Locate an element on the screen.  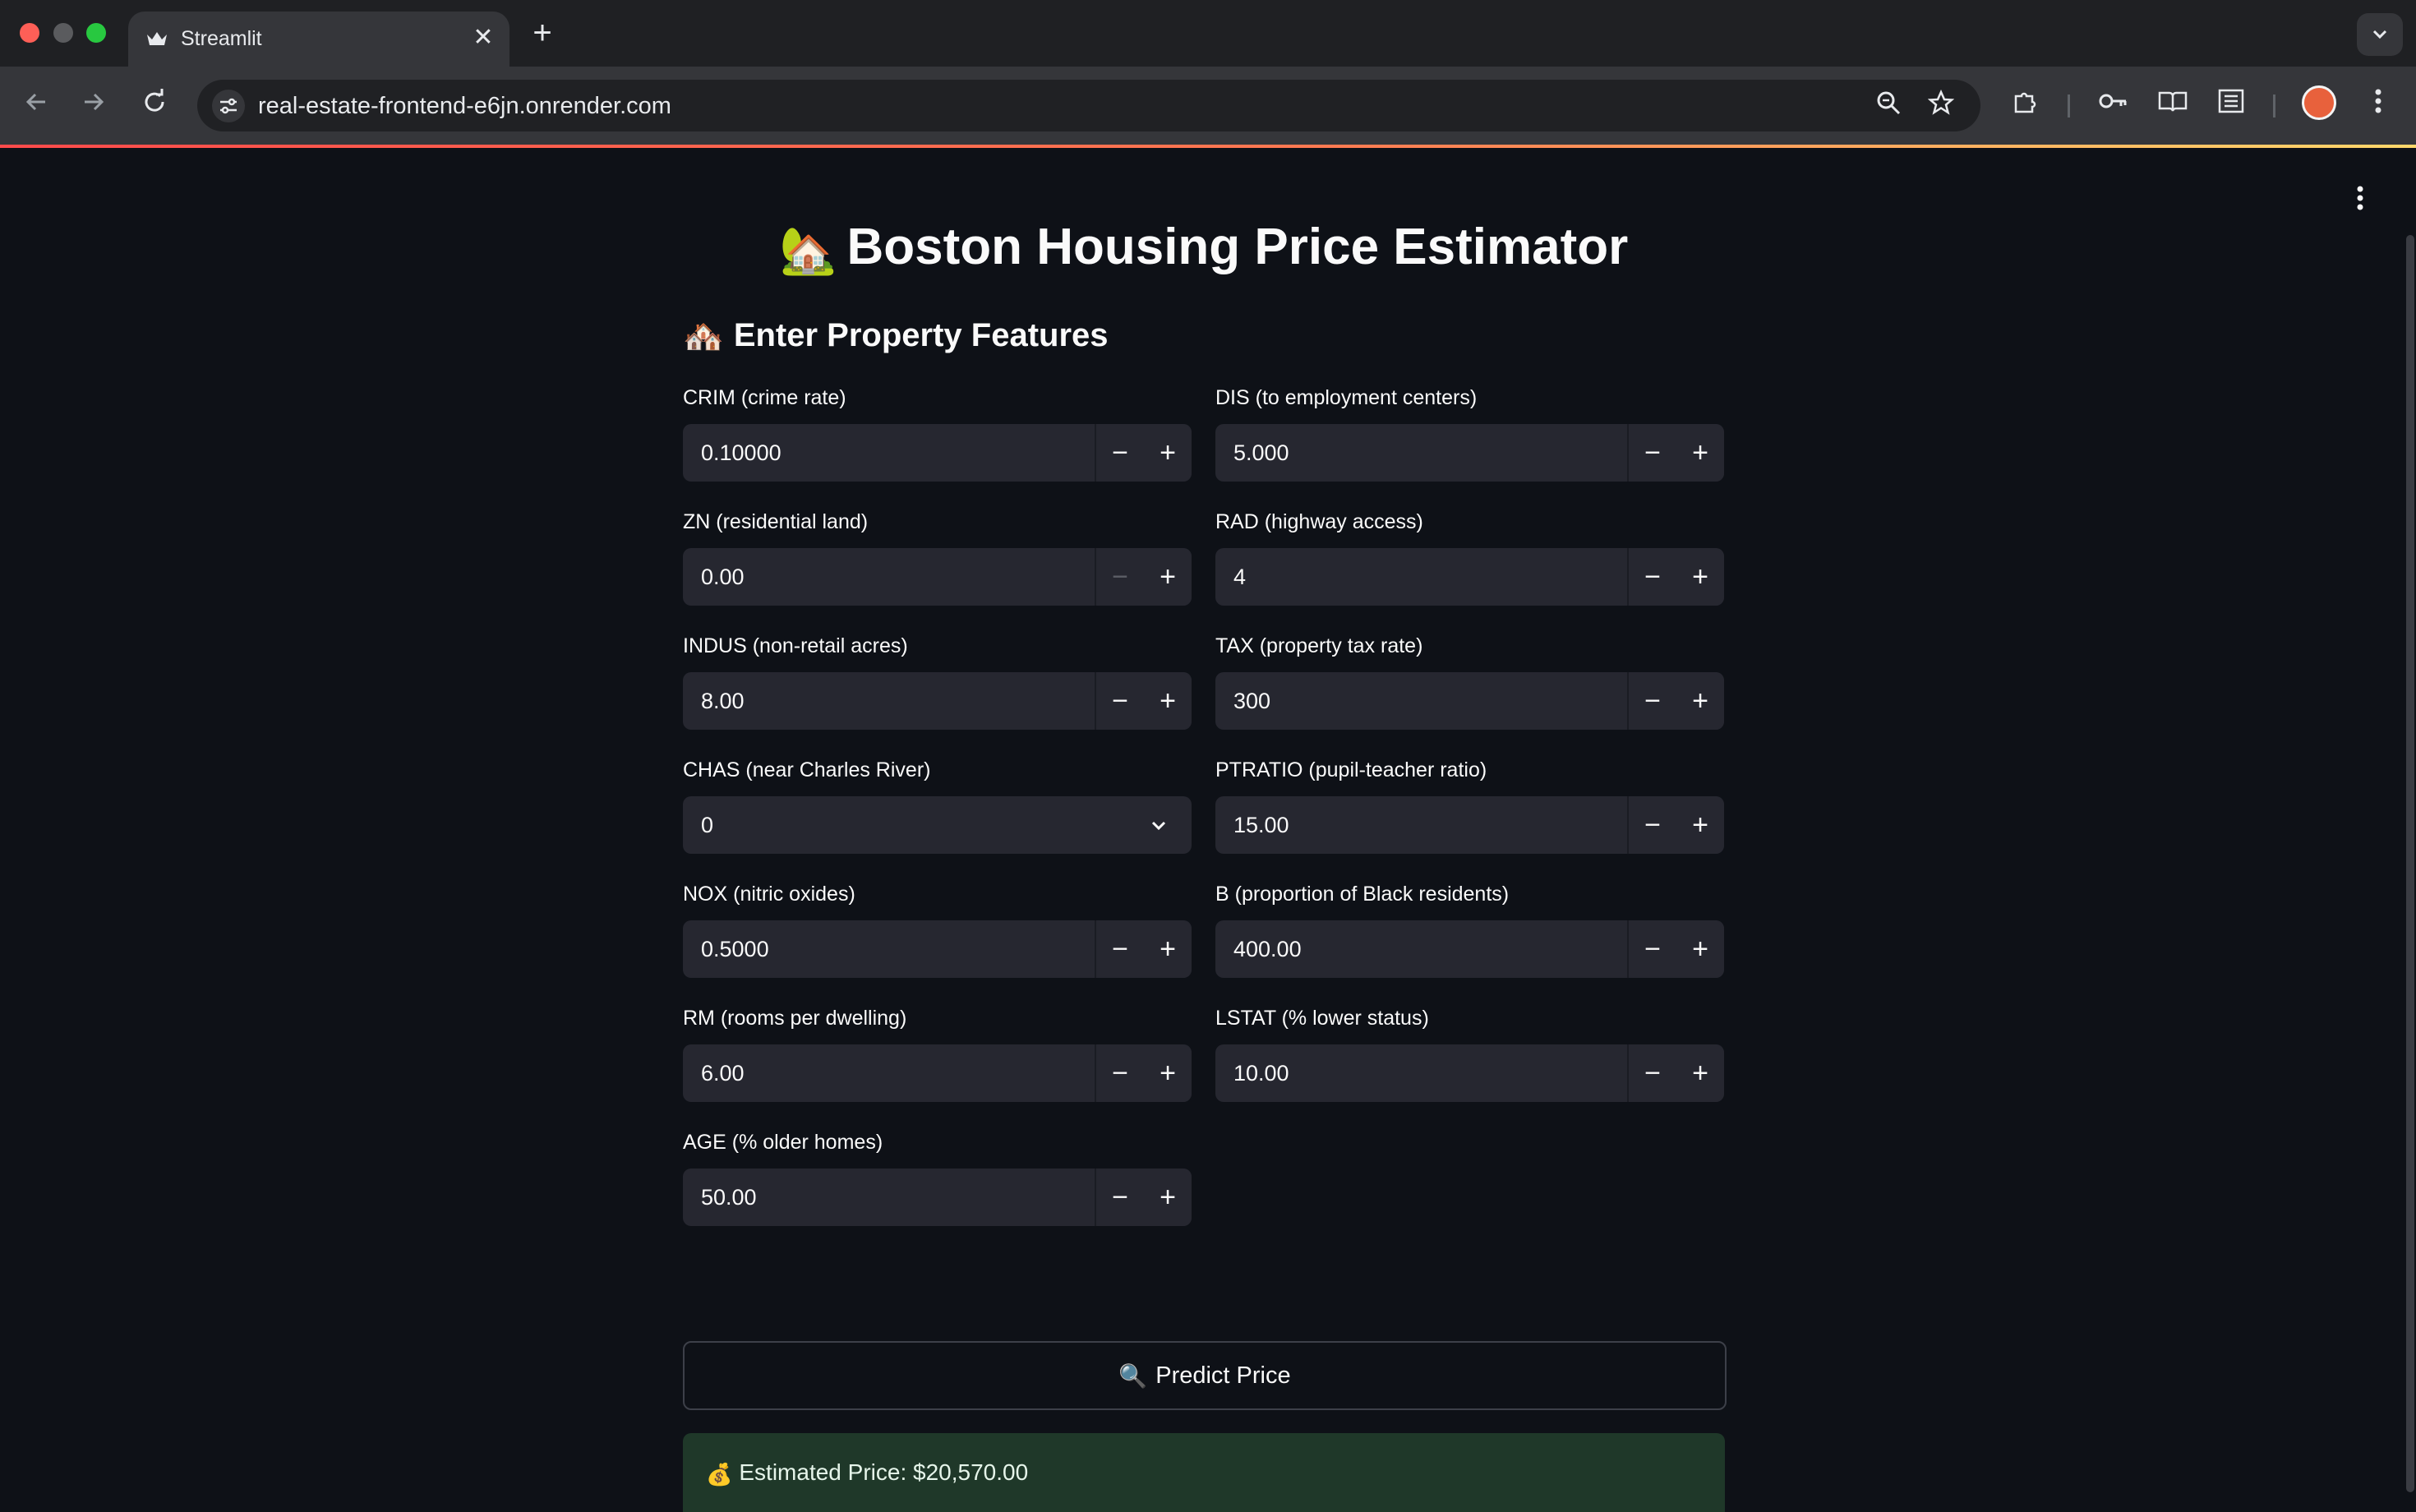
lstat-decrement-button: − is located at coordinates (1653, 1073).